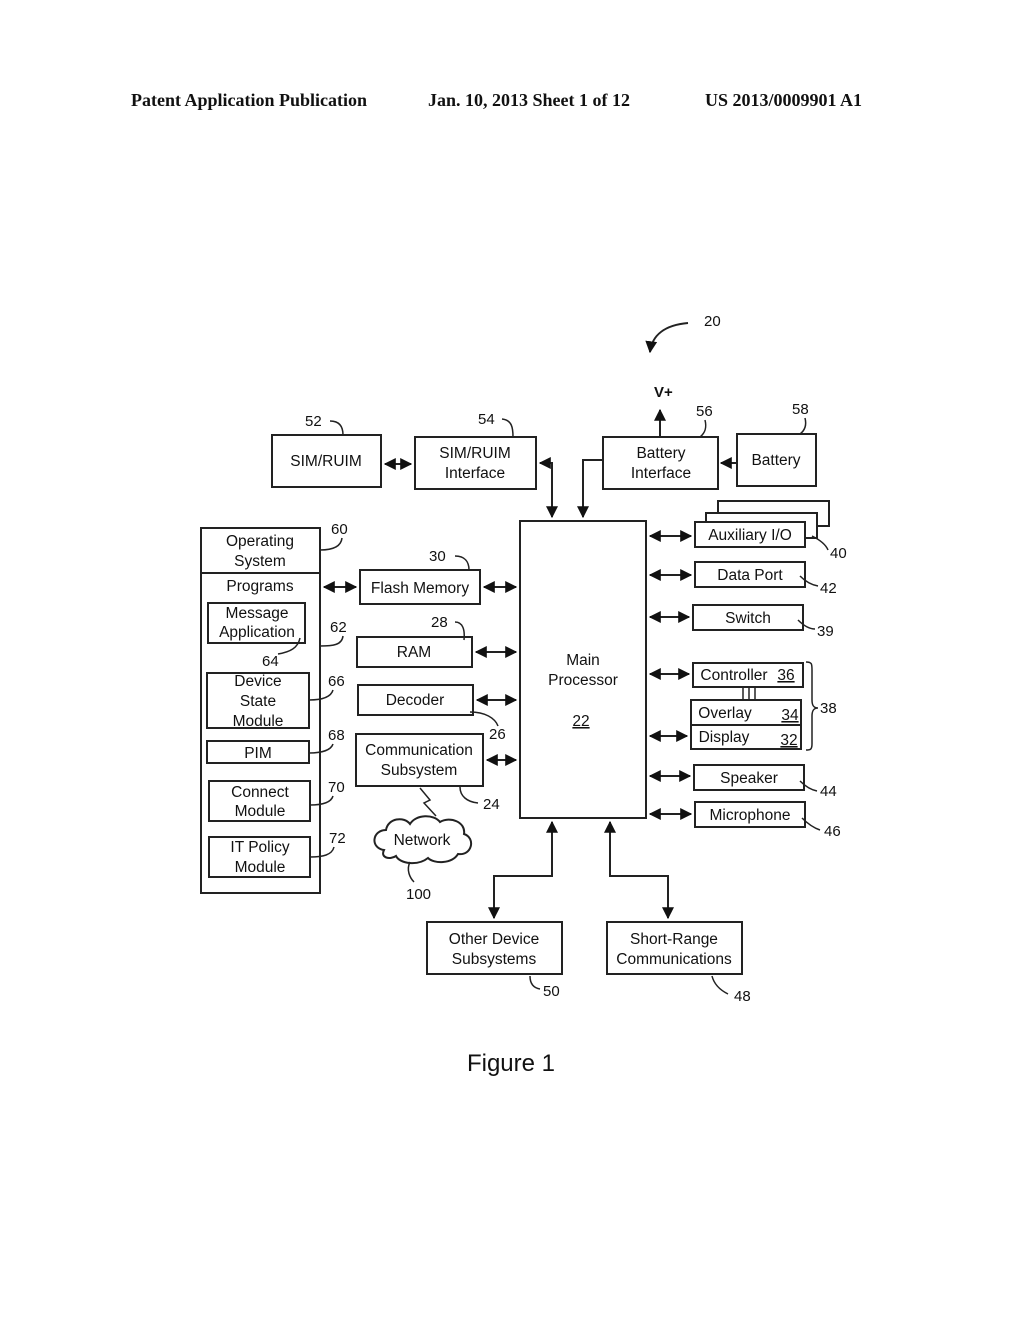  I want to click on data-port-block: Data Port, so click(750, 574).